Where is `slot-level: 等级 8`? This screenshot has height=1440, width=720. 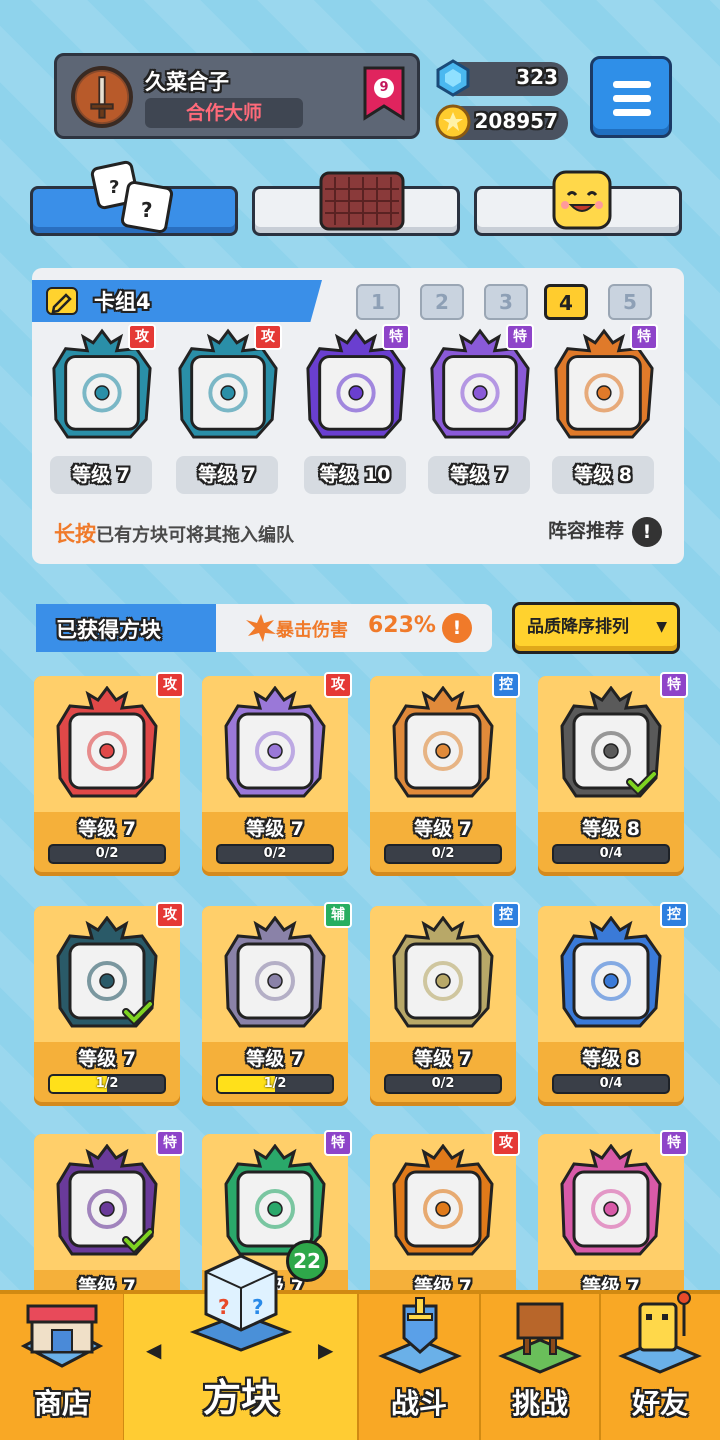
slot-level: 等级 8 is located at coordinates (603, 475).